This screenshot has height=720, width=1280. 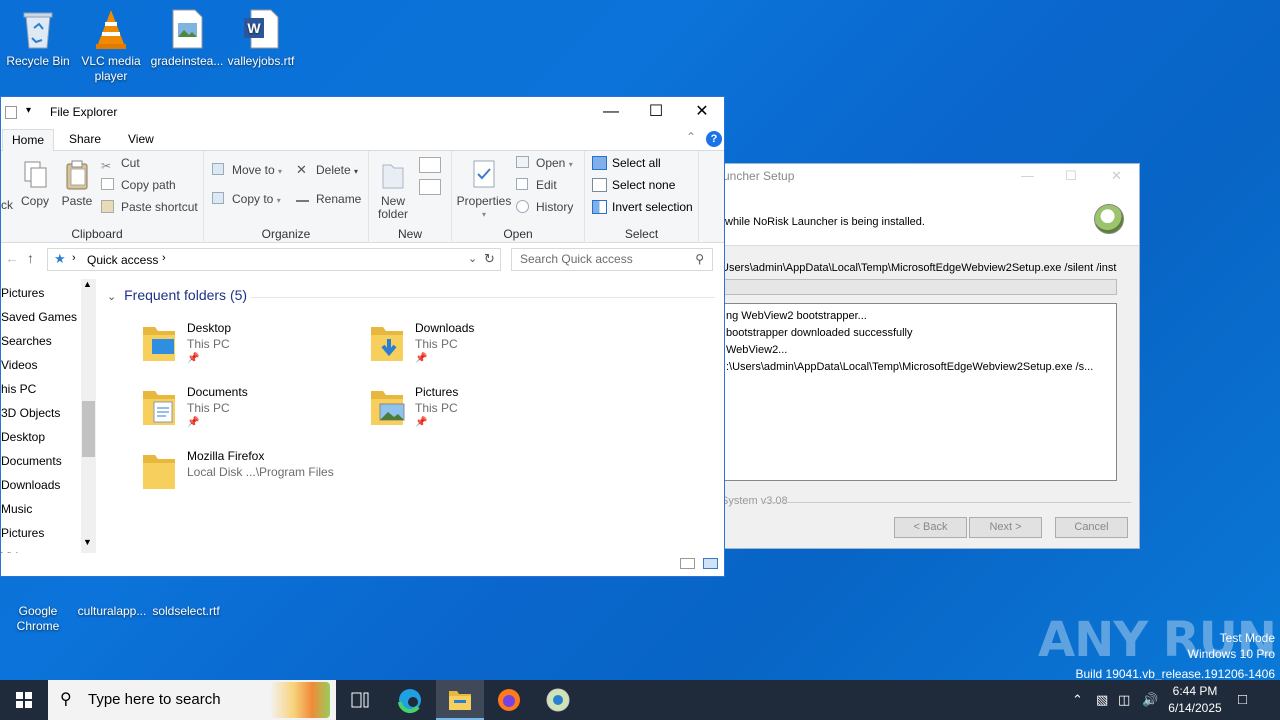 I want to click on folder-tile-downloads: Downloads This PC 📌, so click(x=479, y=349).